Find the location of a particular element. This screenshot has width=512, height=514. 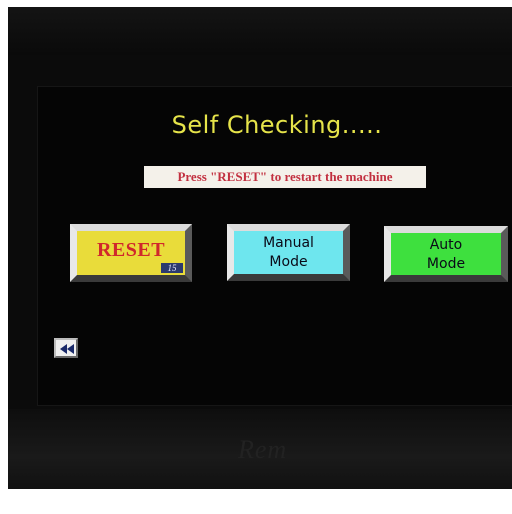

auto-mode-button: Auto Mode is located at coordinates (446, 254).